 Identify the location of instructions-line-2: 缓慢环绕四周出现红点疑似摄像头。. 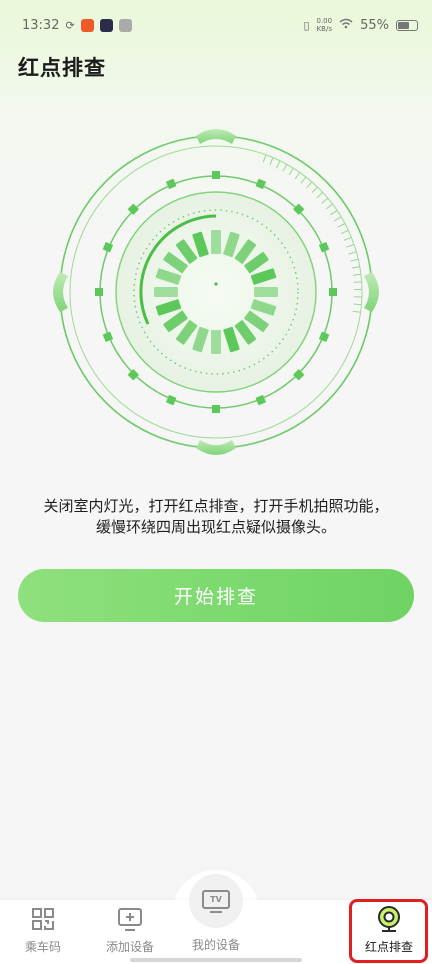
(215, 527).